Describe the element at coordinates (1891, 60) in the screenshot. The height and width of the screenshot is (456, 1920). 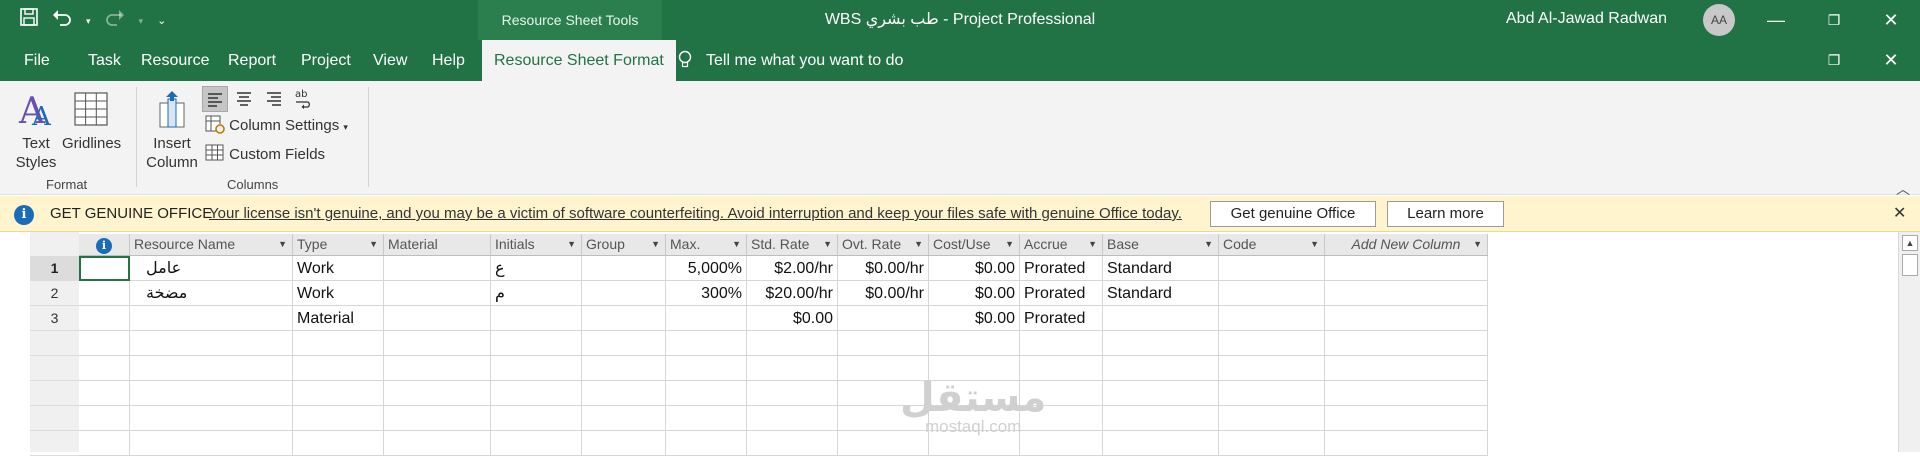
I see `ribbon-close-icon: ✕` at that location.